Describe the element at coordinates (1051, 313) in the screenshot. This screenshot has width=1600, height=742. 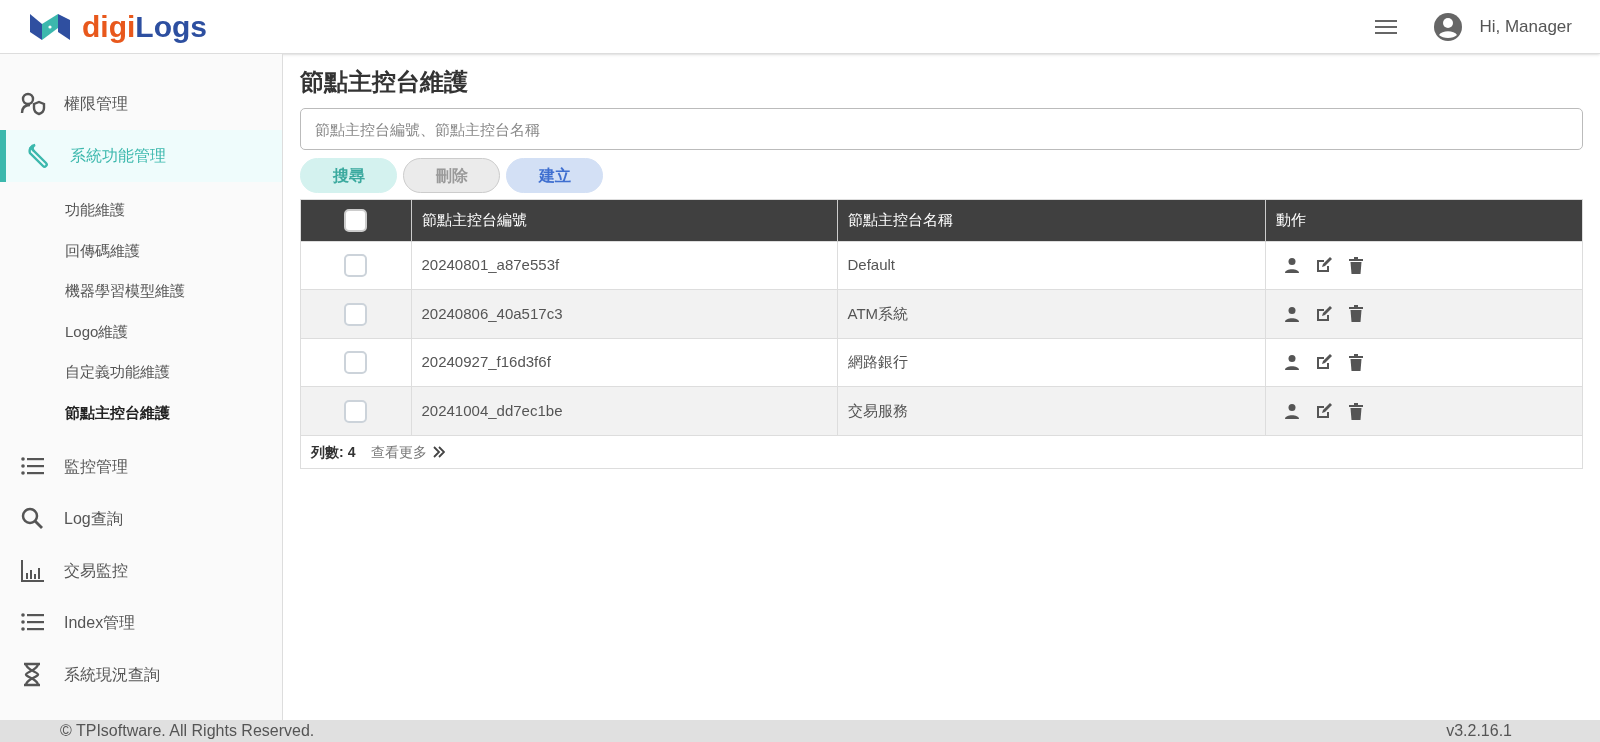
I see `table-cell: ATM系統` at that location.